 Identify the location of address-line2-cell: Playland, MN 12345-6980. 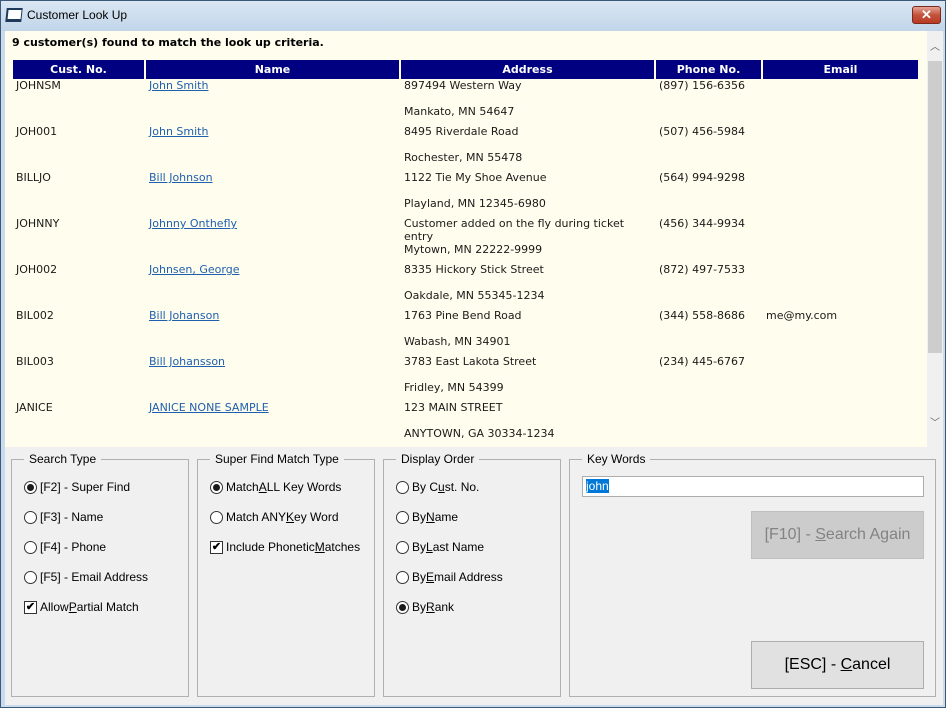
(475, 203).